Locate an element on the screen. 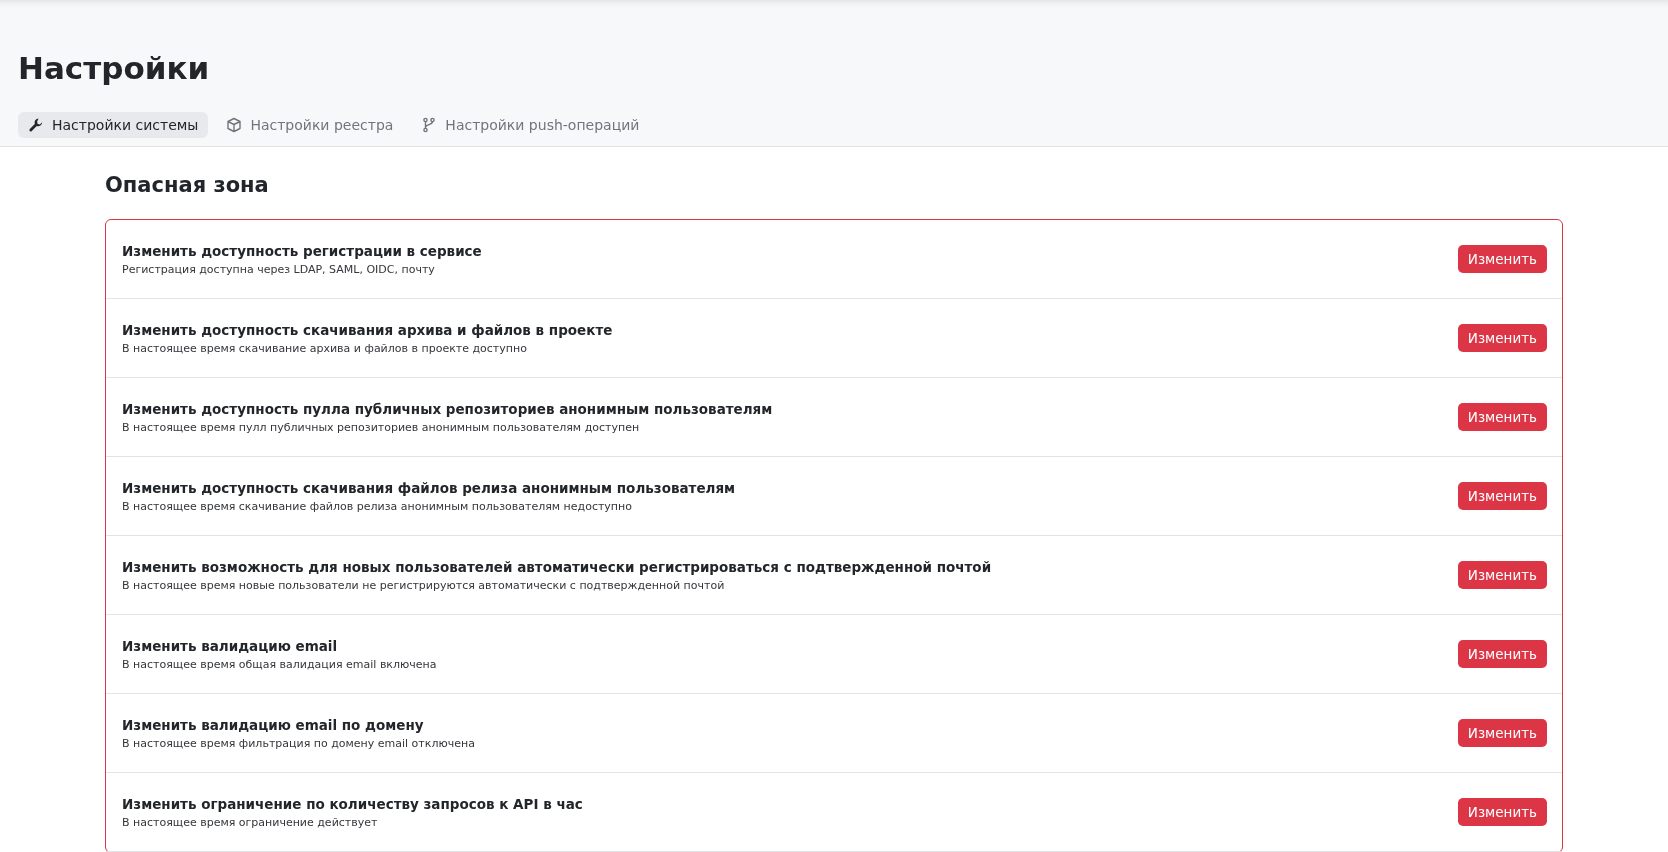  setting-description: В настоящее время ограничение действует is located at coordinates (250, 822).